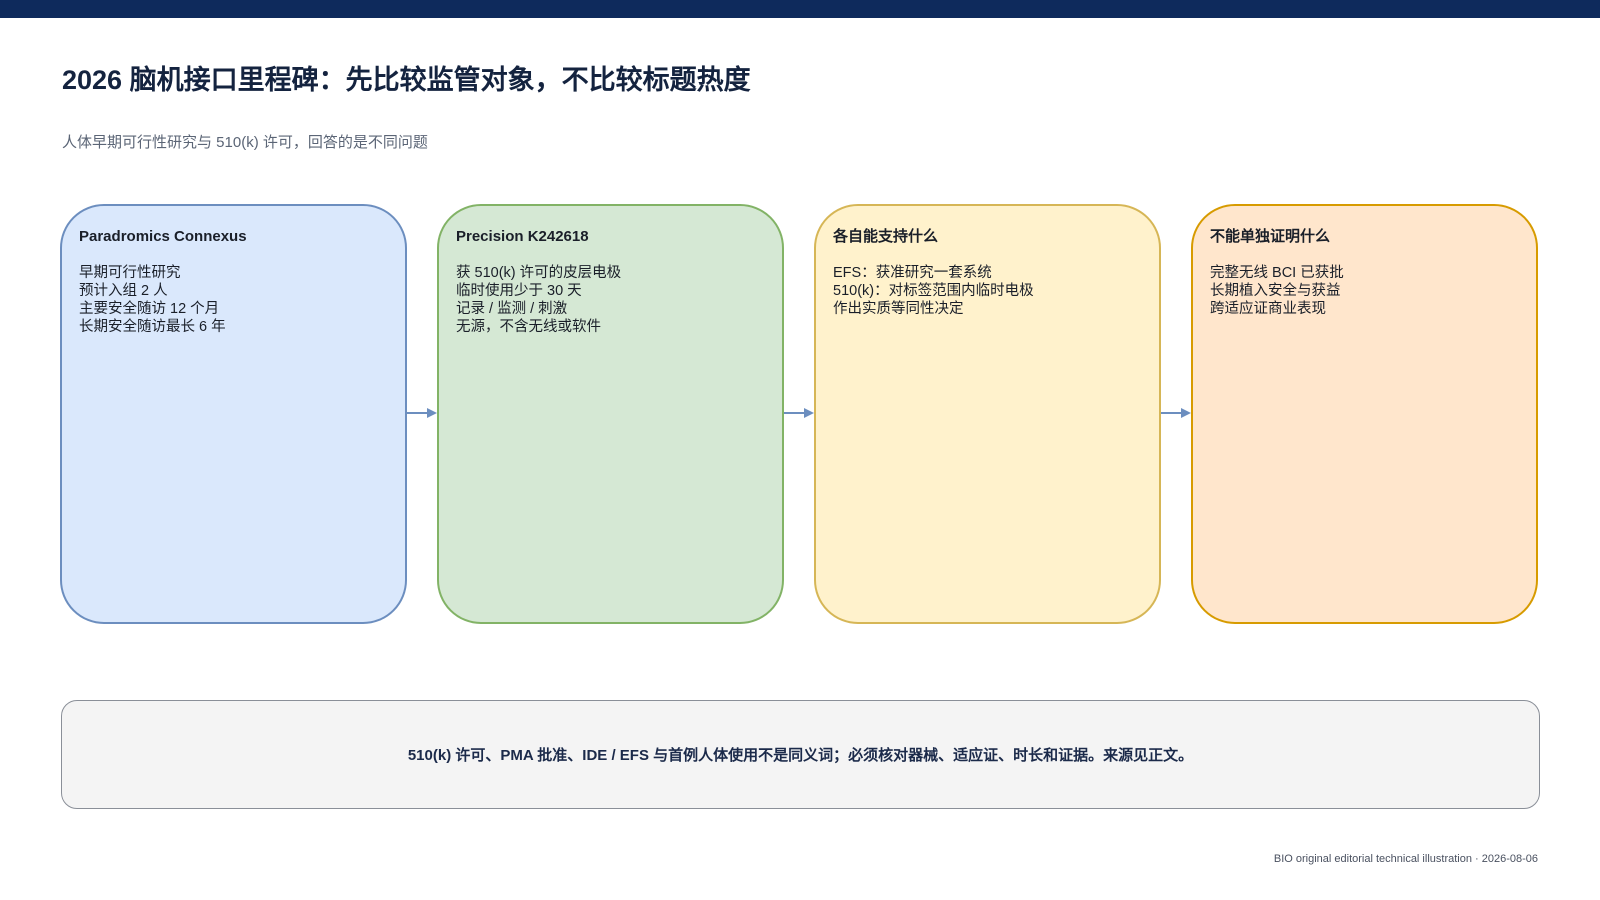 Image resolution: width=1600 pixels, height=900 pixels. I want to click on card-line: 预计入组 2 人, so click(123, 291).